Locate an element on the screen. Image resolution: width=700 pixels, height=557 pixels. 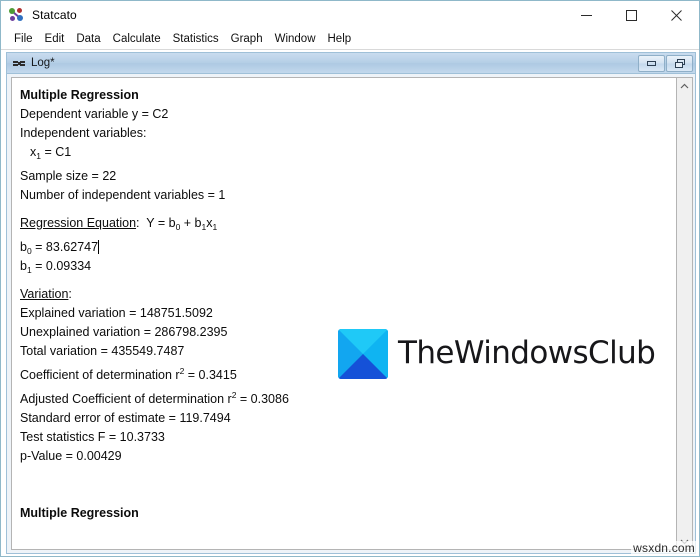
scrollbar-track is located at coordinates (684, 313).